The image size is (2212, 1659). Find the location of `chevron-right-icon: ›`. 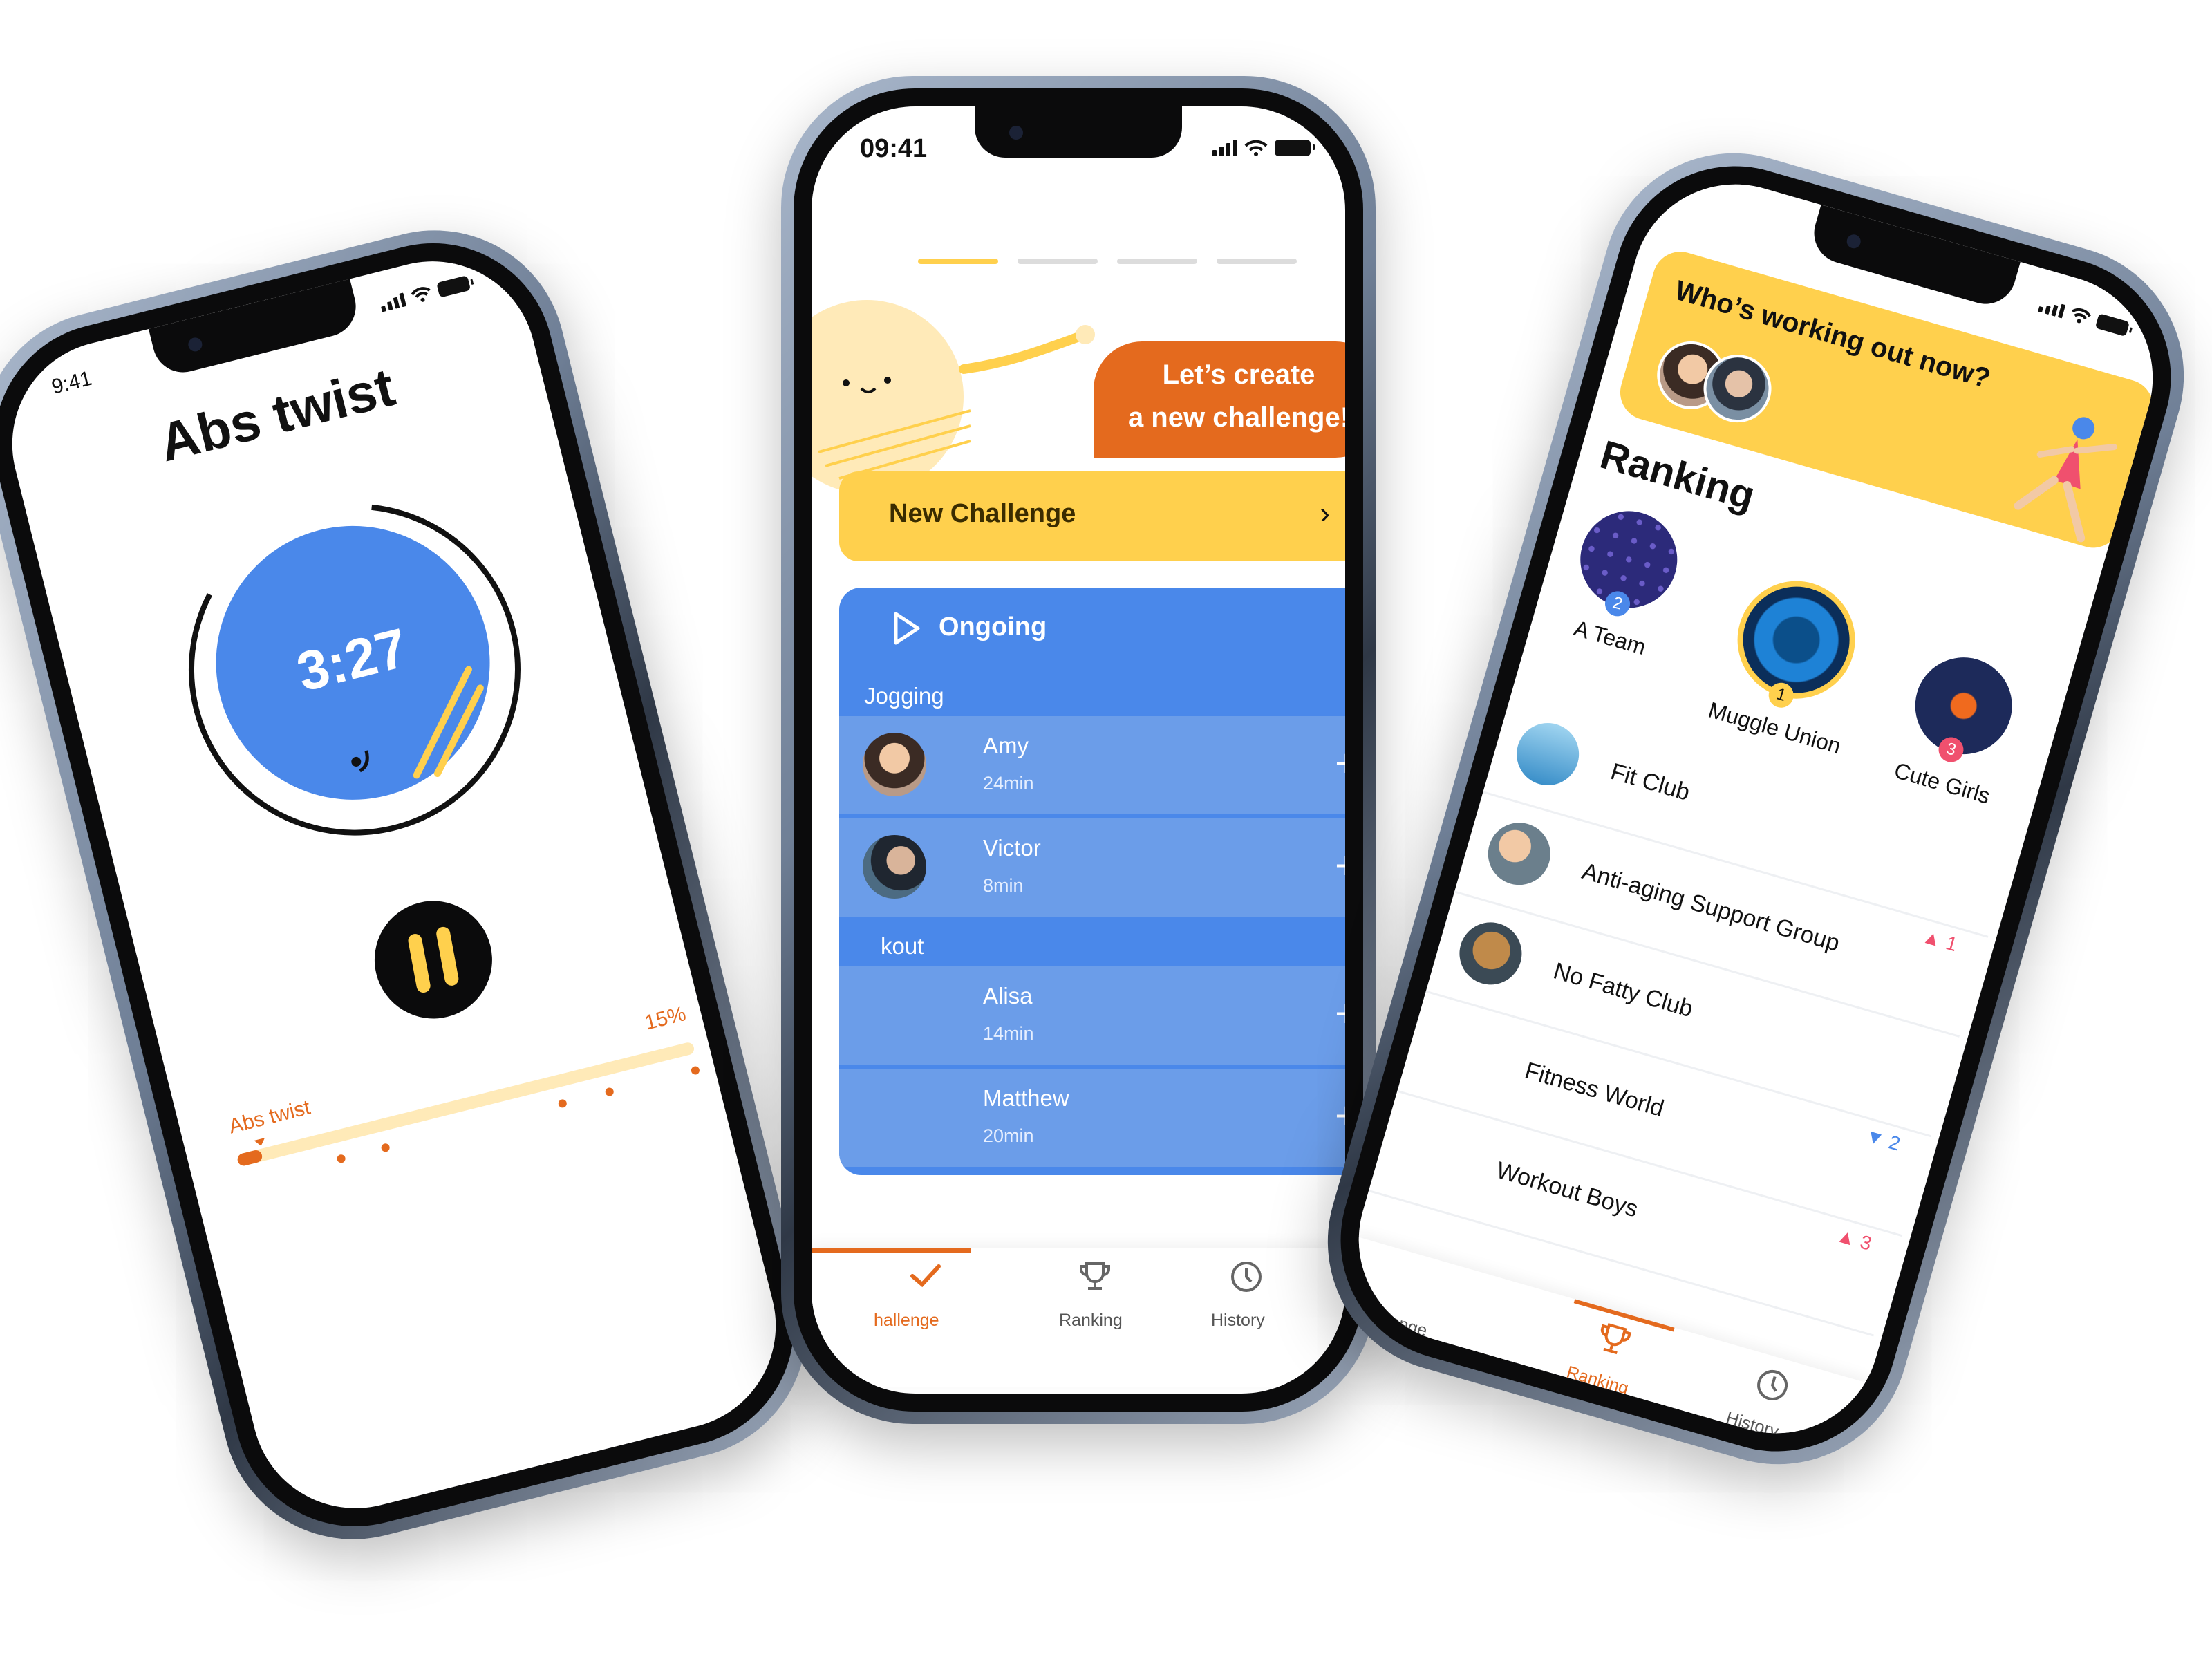

chevron-right-icon: › is located at coordinates (1325, 513).